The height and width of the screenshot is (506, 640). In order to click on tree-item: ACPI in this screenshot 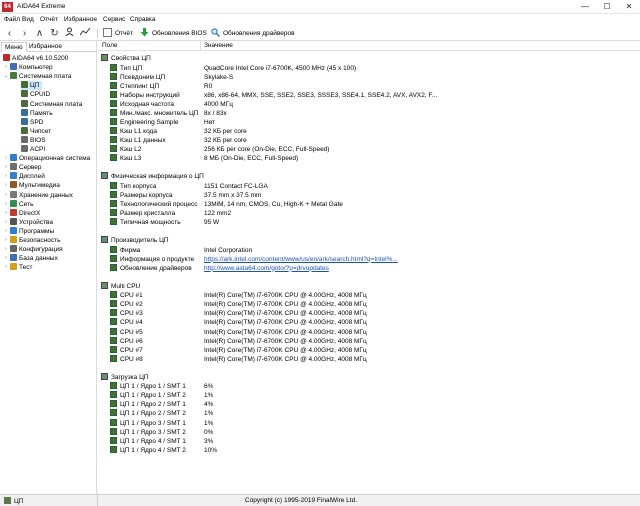, I will do `click(33, 149)`.